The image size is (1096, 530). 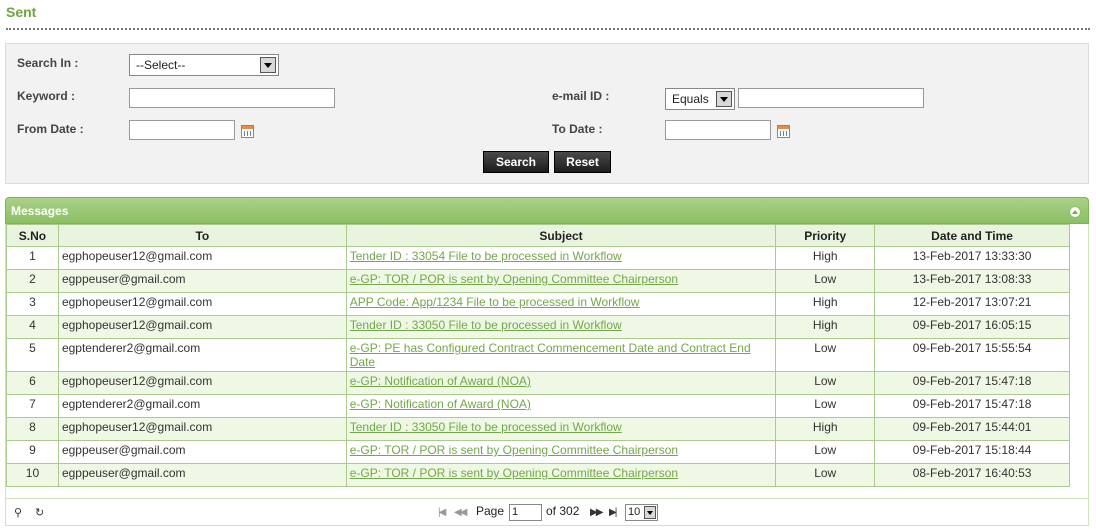 What do you see at coordinates (182, 130) in the screenshot?
I see `from-date-input` at bounding box center [182, 130].